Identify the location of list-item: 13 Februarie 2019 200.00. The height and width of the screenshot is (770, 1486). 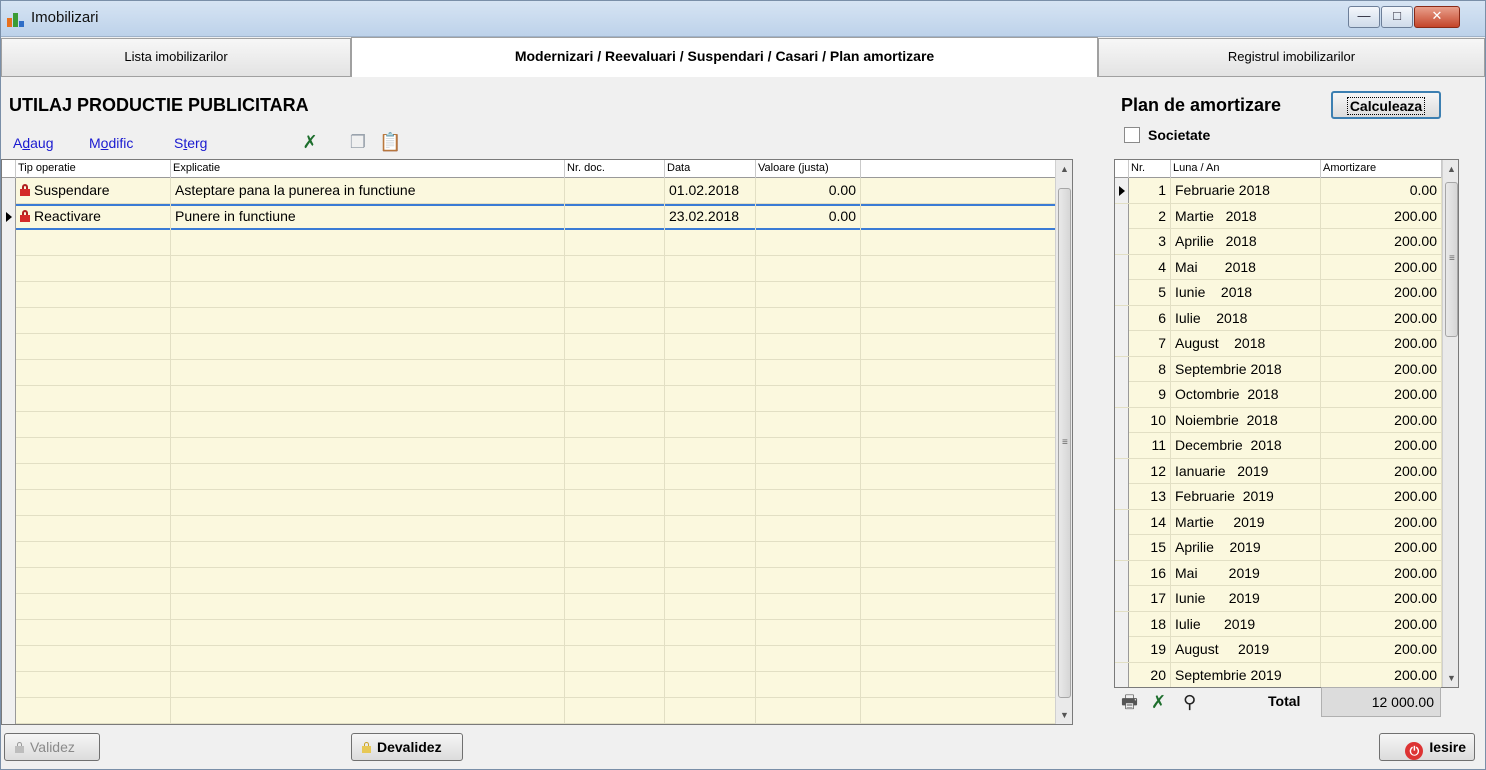
(1278, 497).